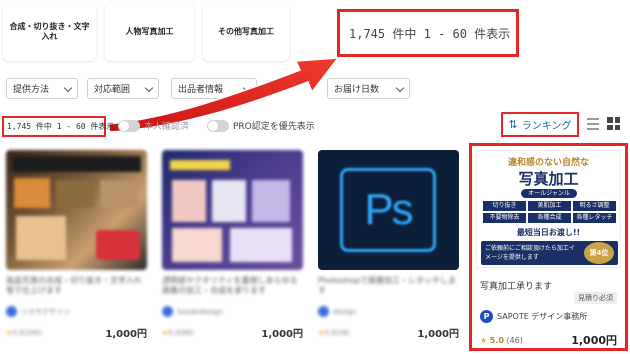  What do you see at coordinates (548, 340) in the screenshot?
I see `featured-footer: ★ 5.0 (46) 1,000円` at bounding box center [548, 340].